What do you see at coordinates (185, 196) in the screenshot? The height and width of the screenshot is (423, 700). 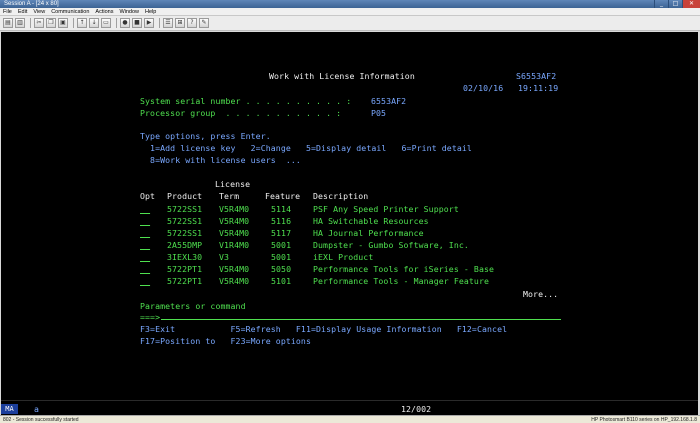 I see `column-product: Product` at bounding box center [185, 196].